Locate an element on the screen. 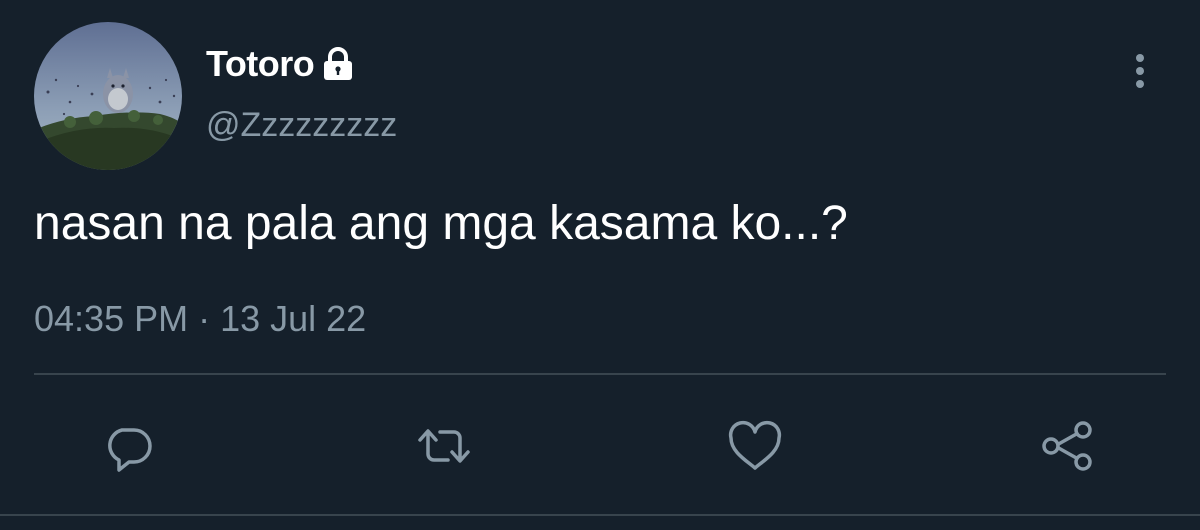  avatar-image is located at coordinates (108, 96).